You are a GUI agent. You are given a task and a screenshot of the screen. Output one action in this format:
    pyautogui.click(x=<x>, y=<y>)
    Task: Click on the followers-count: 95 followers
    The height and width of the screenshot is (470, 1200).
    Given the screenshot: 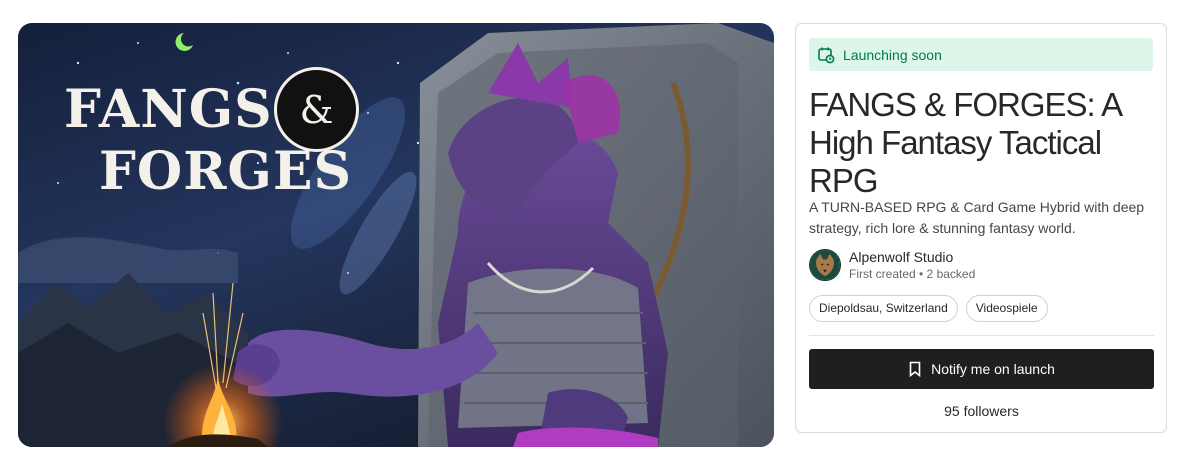 What is the action you would take?
    pyautogui.click(x=981, y=411)
    